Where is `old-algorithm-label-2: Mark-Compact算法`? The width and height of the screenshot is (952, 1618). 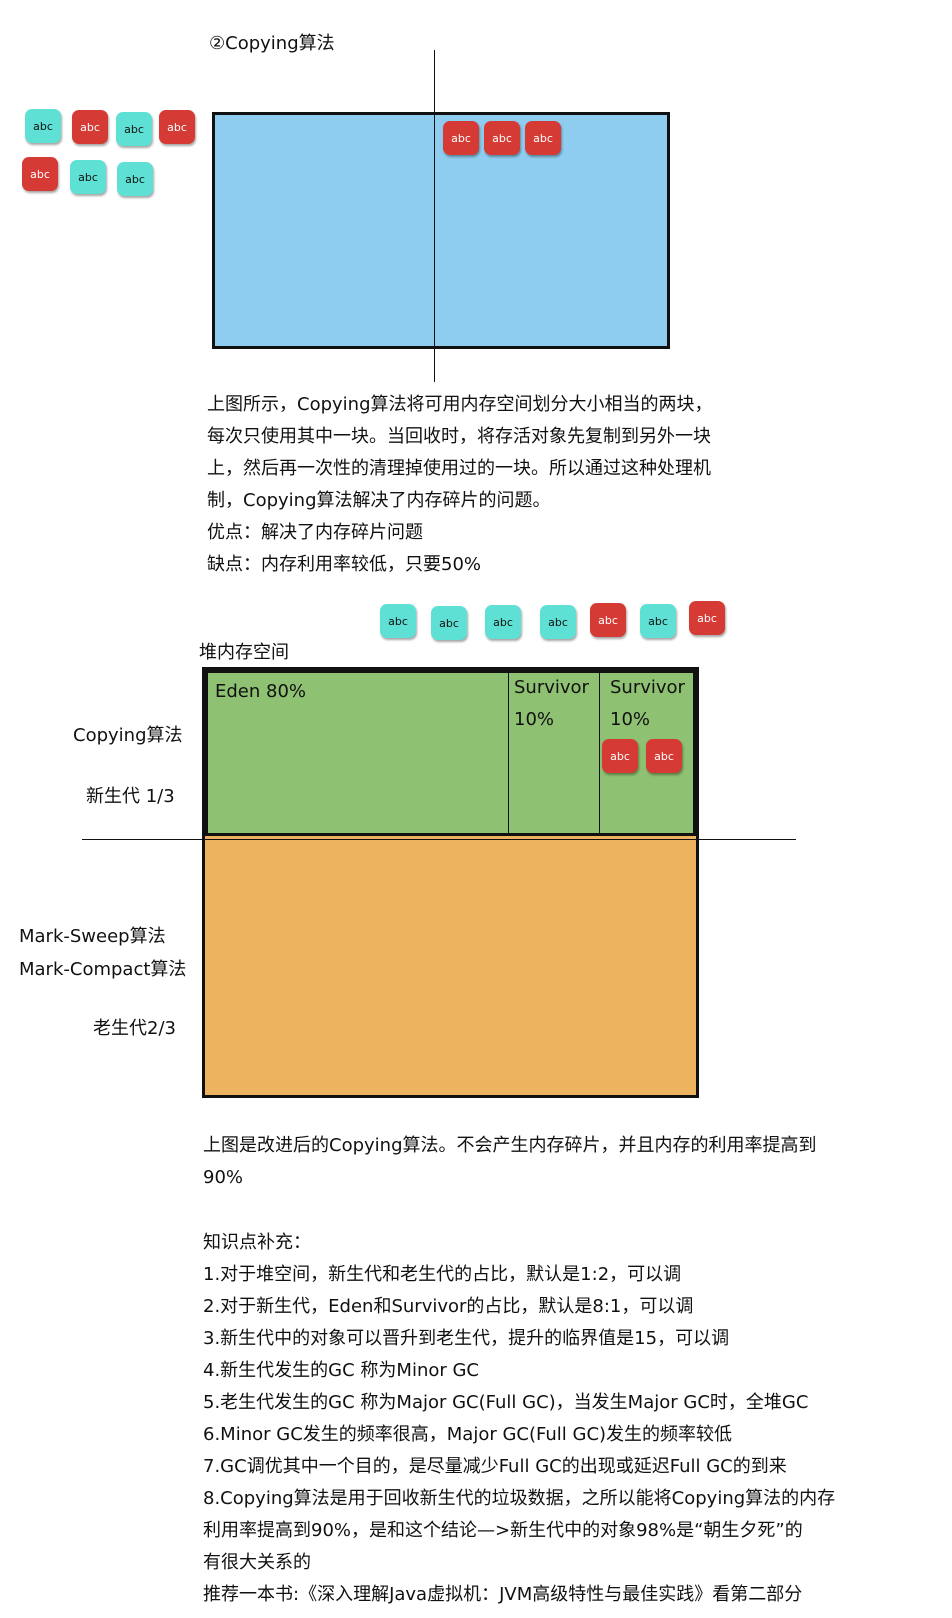
old-algorithm-label-2: Mark-Compact算法 is located at coordinates (103, 969).